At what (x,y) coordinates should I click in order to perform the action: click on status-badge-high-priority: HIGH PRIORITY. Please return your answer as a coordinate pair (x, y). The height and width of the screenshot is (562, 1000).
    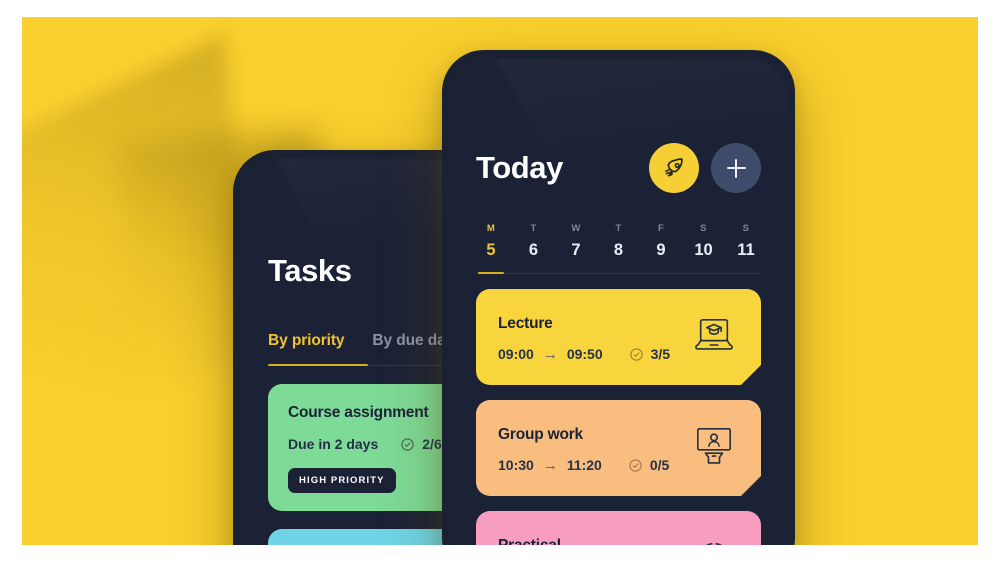
    Looking at the image, I should click on (342, 480).